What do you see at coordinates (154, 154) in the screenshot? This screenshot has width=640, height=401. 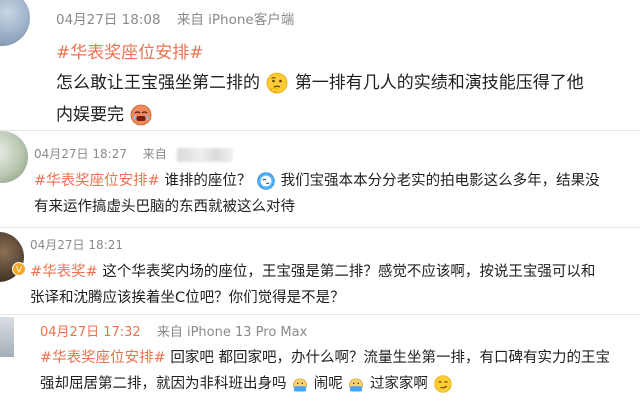 I see `comment-source: 来自` at bounding box center [154, 154].